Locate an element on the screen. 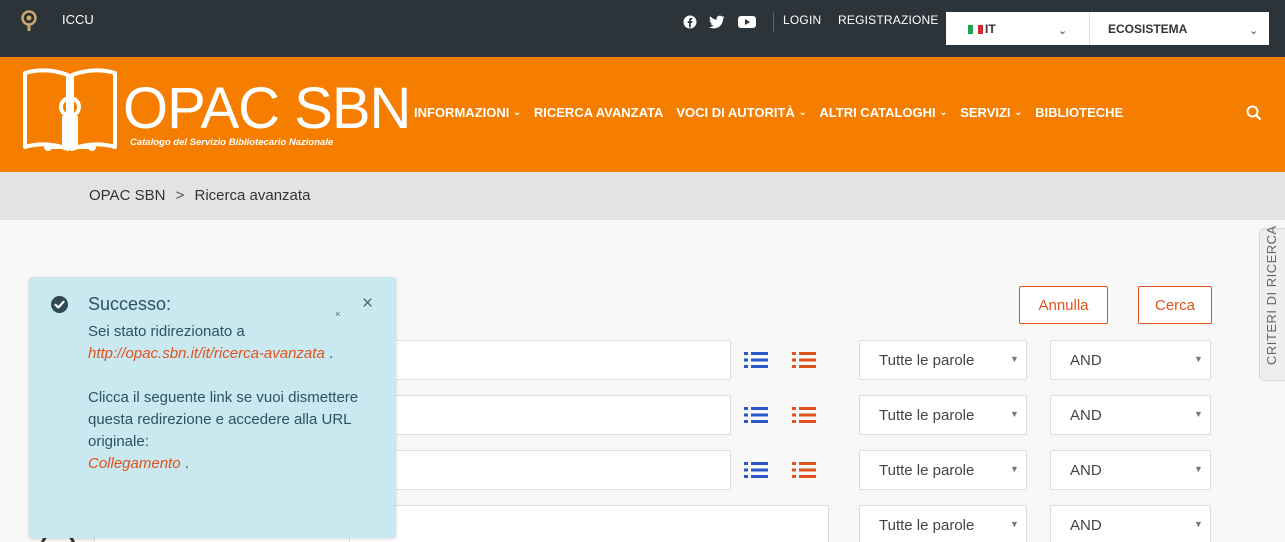 The width and height of the screenshot is (1285, 542). twitter-icon is located at coordinates (717, 22).